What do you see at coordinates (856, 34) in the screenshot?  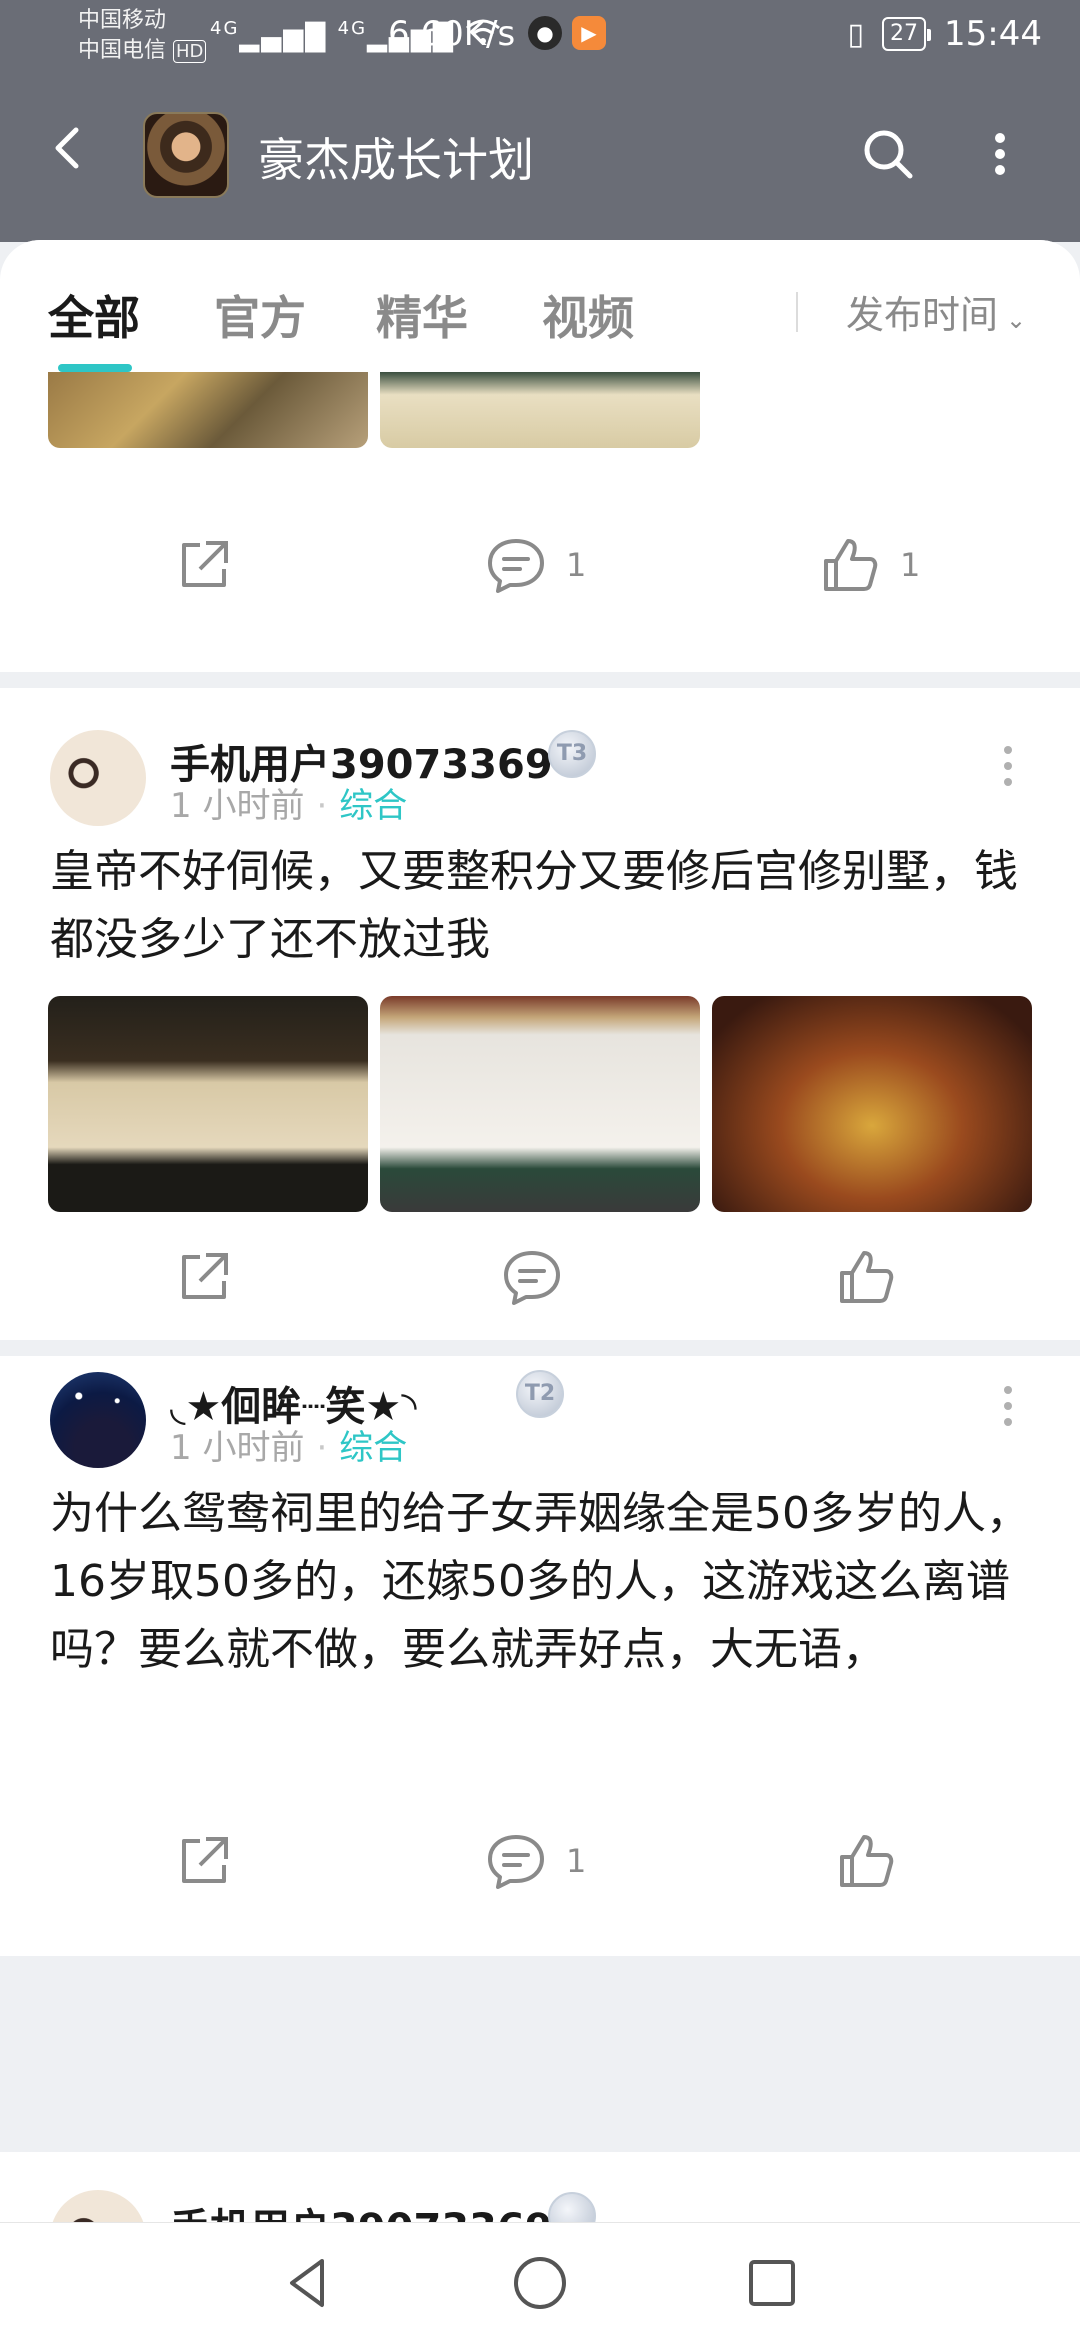 I see `vibrate-icon: ▯` at bounding box center [856, 34].